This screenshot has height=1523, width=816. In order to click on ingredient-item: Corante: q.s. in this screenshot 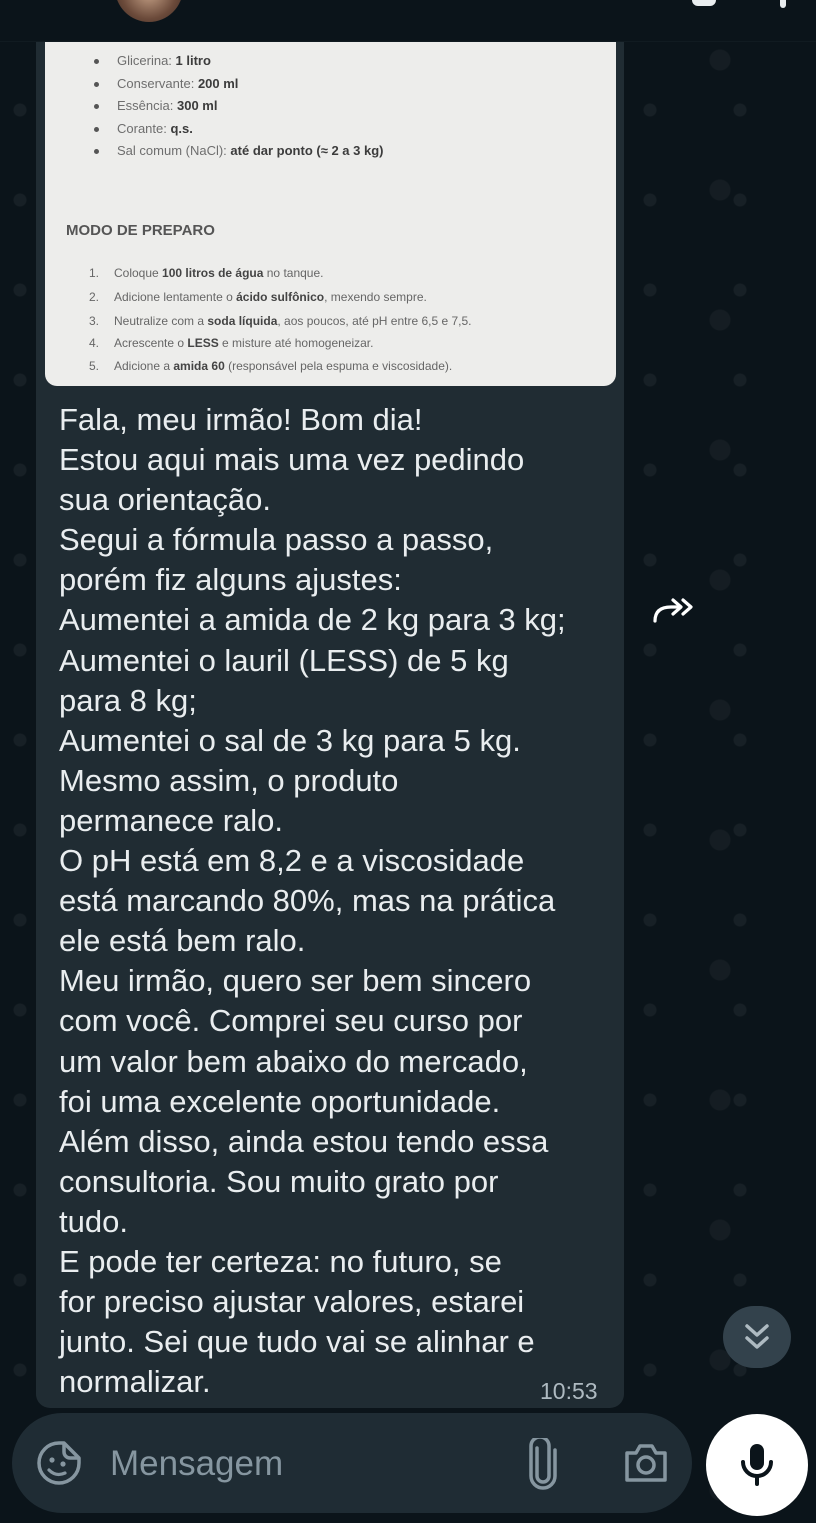, I will do `click(238, 129)`.